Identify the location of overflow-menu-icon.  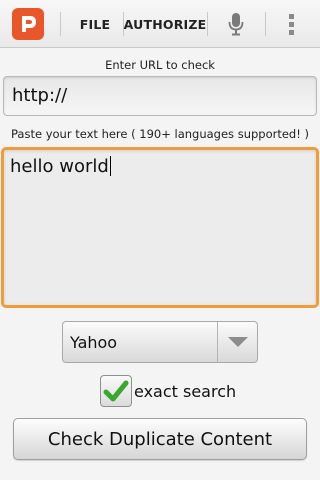
(292, 24).